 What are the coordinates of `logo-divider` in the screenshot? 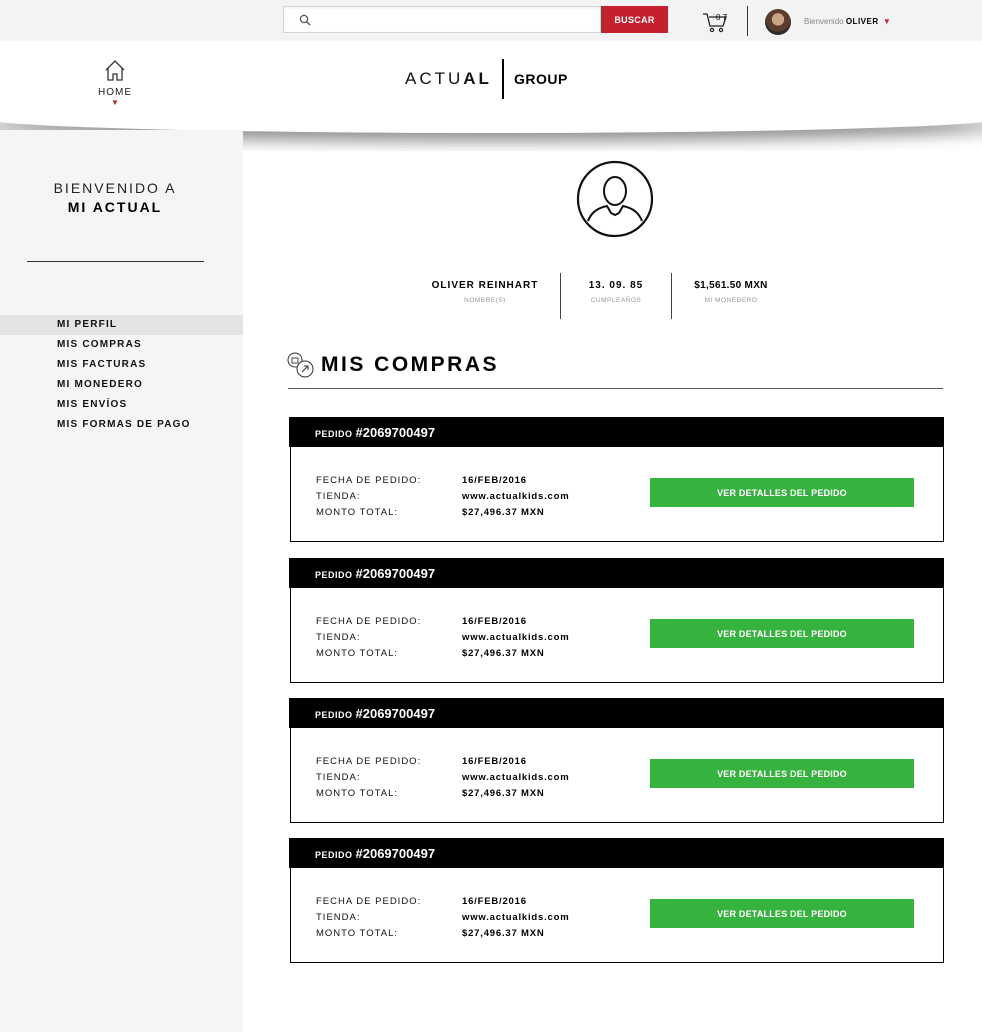 It's located at (502, 79).